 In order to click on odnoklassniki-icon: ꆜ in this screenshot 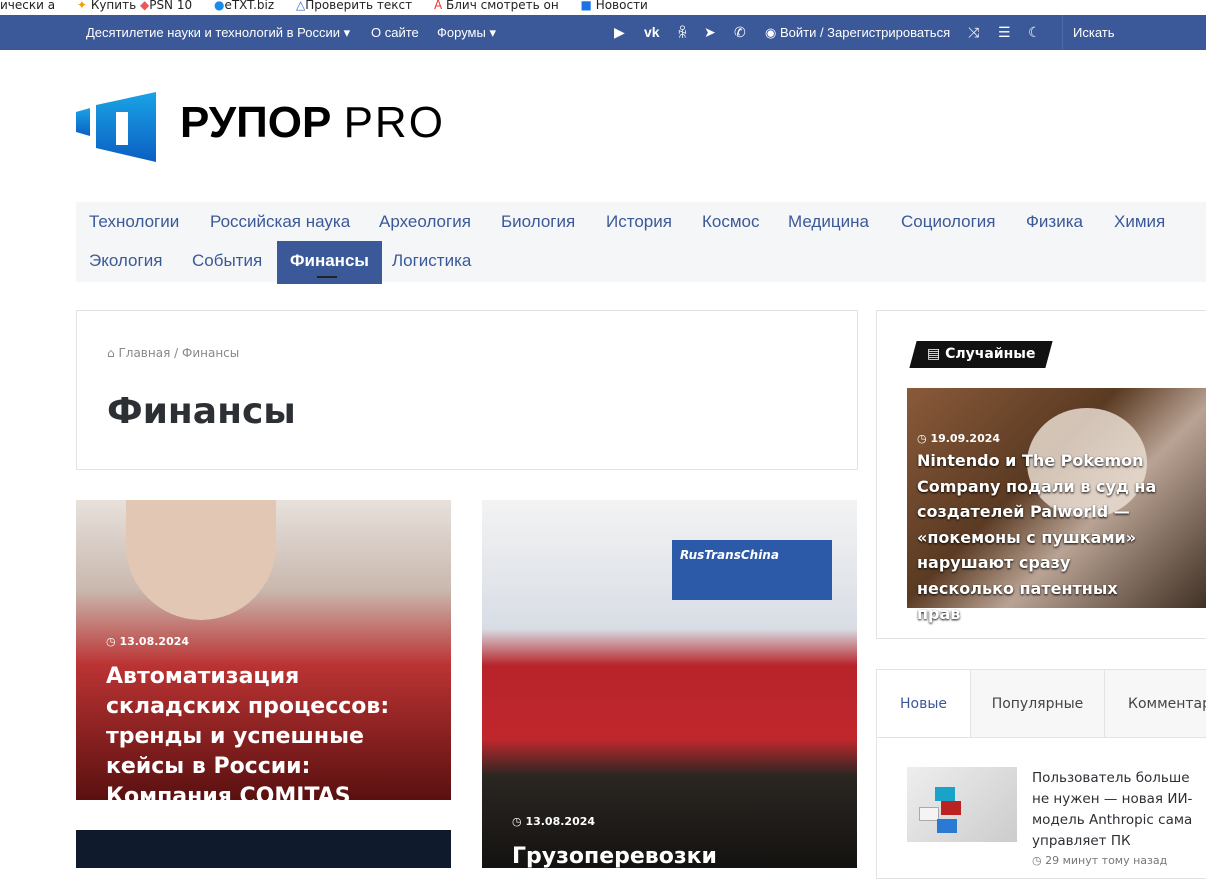, I will do `click(682, 33)`.